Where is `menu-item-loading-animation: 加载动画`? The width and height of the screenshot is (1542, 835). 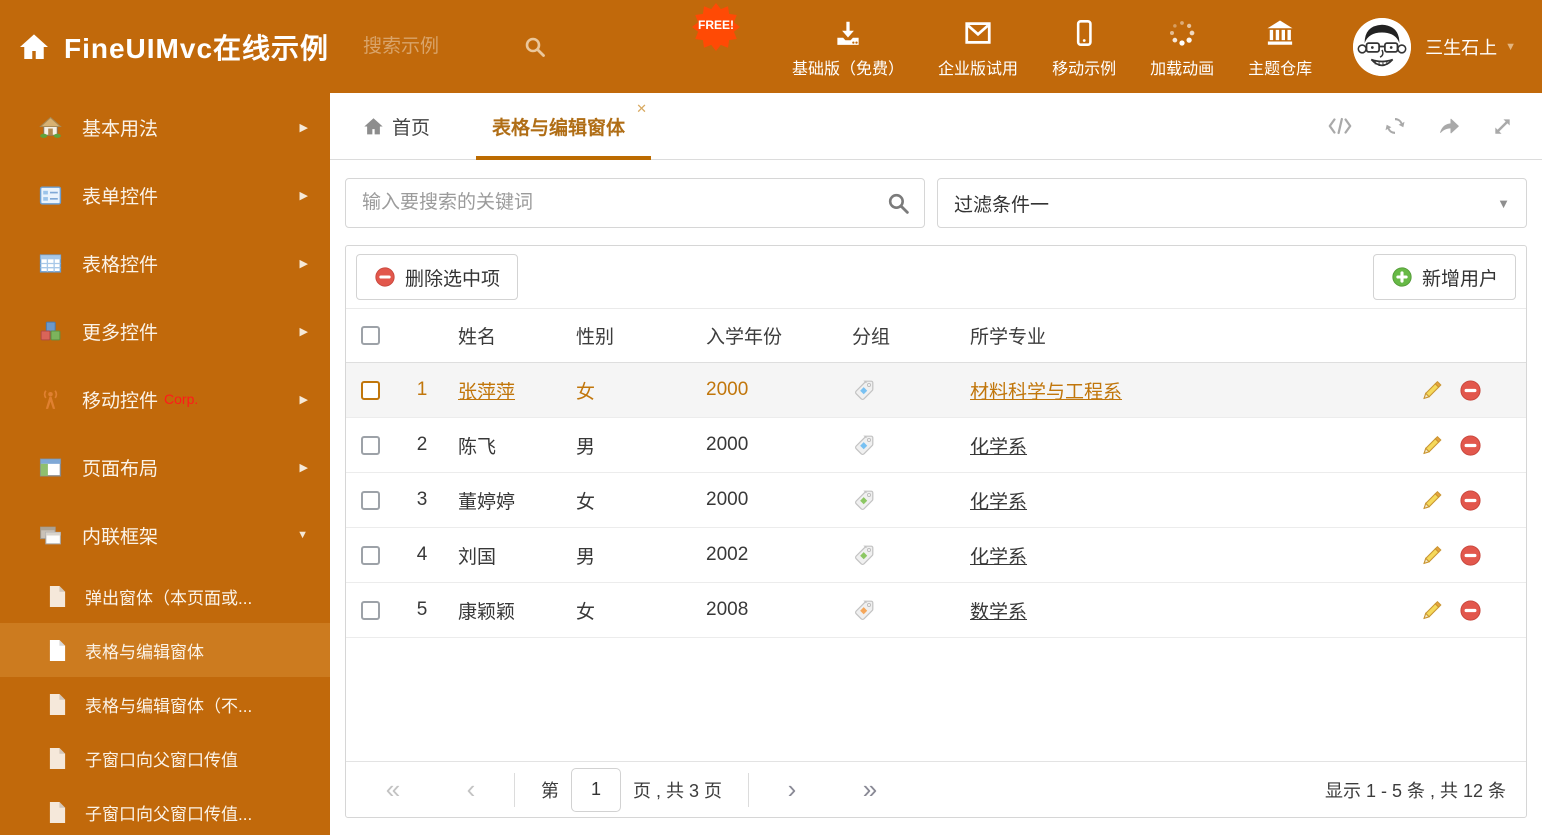 menu-item-loading-animation: 加载动画 is located at coordinates (1182, 47).